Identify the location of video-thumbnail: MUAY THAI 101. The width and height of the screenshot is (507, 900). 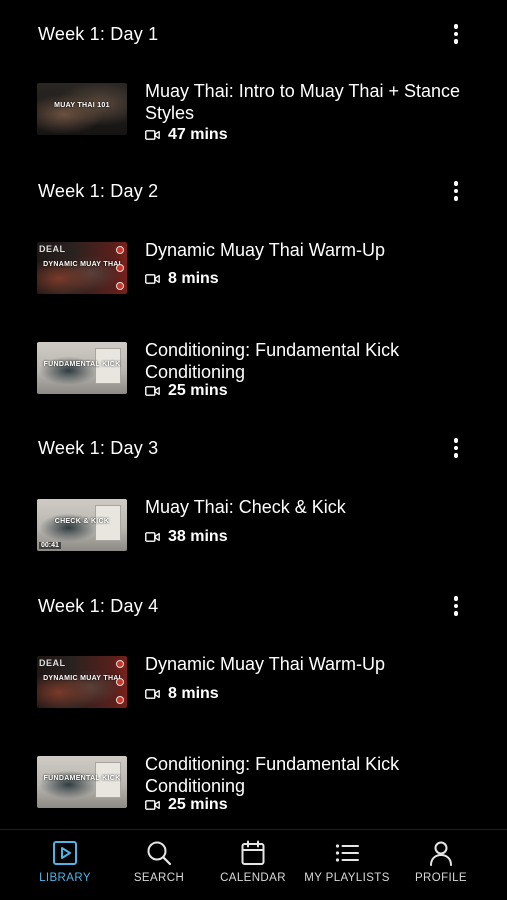
(82, 109).